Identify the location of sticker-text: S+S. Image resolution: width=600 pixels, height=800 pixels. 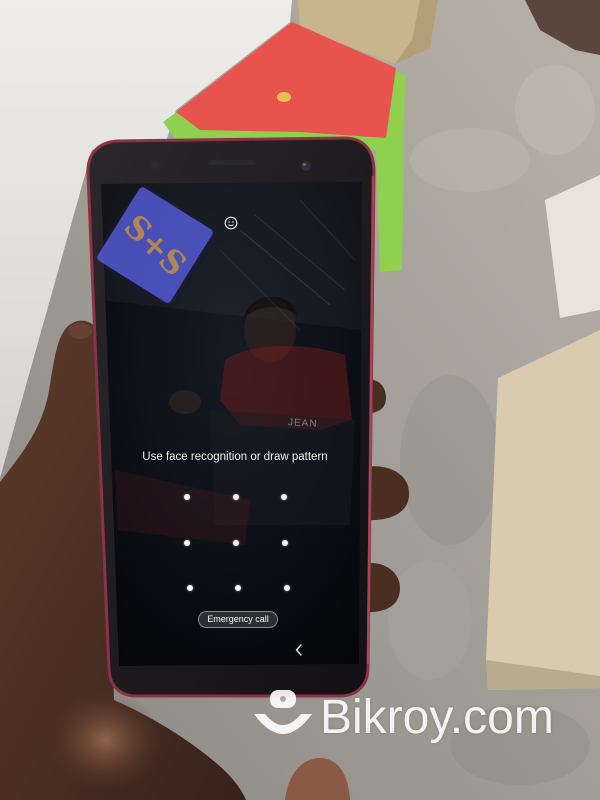
(155, 245).